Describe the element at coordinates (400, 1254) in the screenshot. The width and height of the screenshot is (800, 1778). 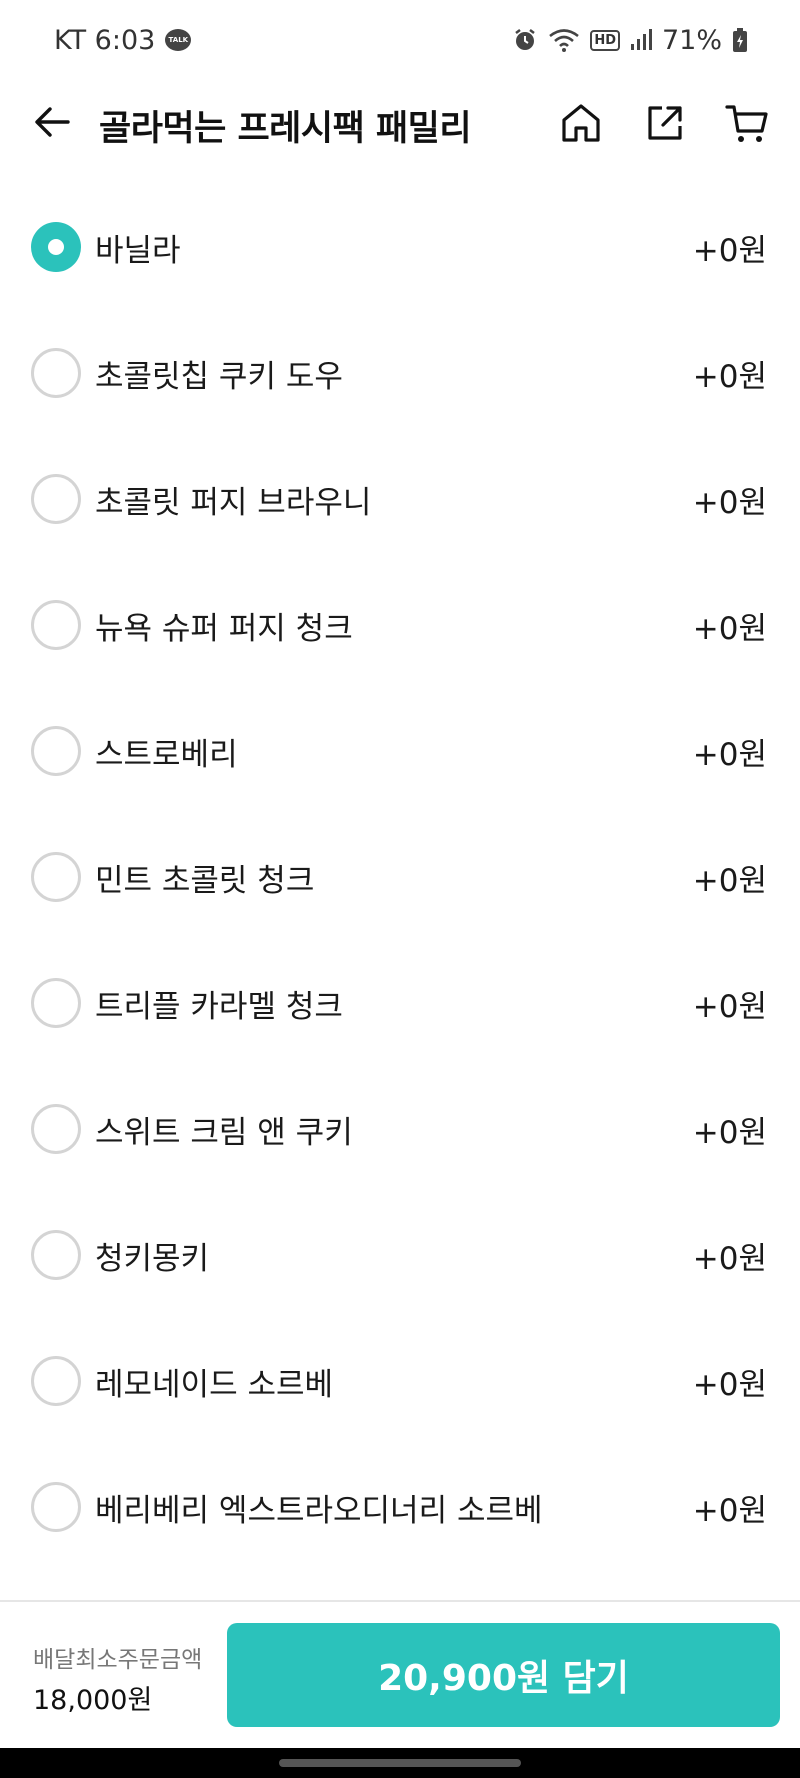
I see `flavor-option: 청키몽키 +0원` at that location.